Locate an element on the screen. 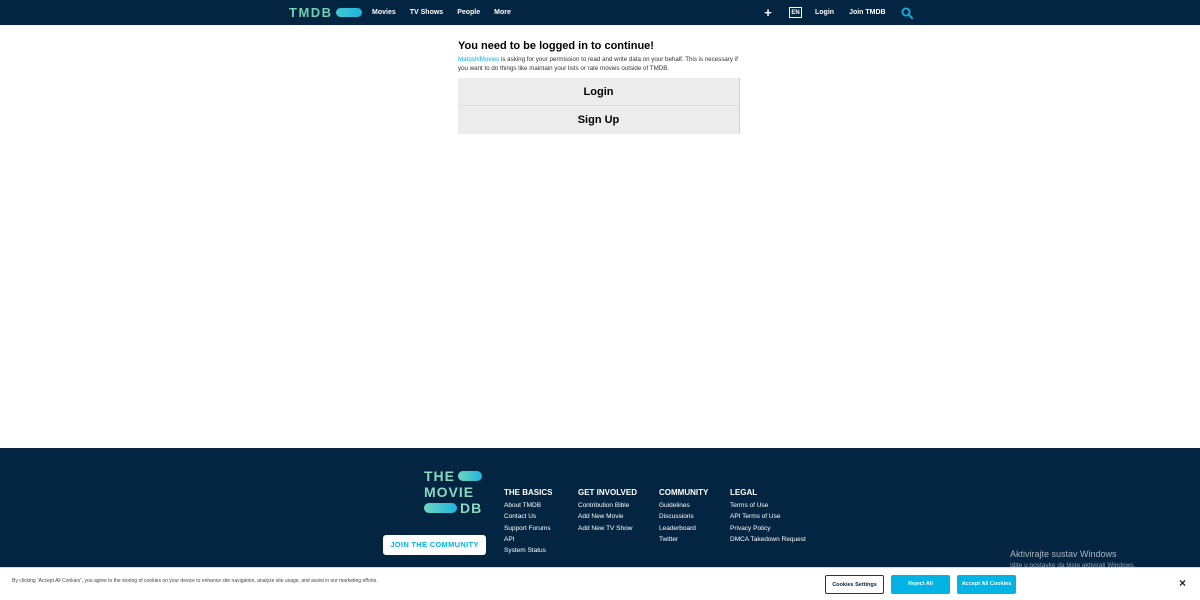 This screenshot has height=600, width=1200. footer-link-api: API is located at coordinates (528, 539).